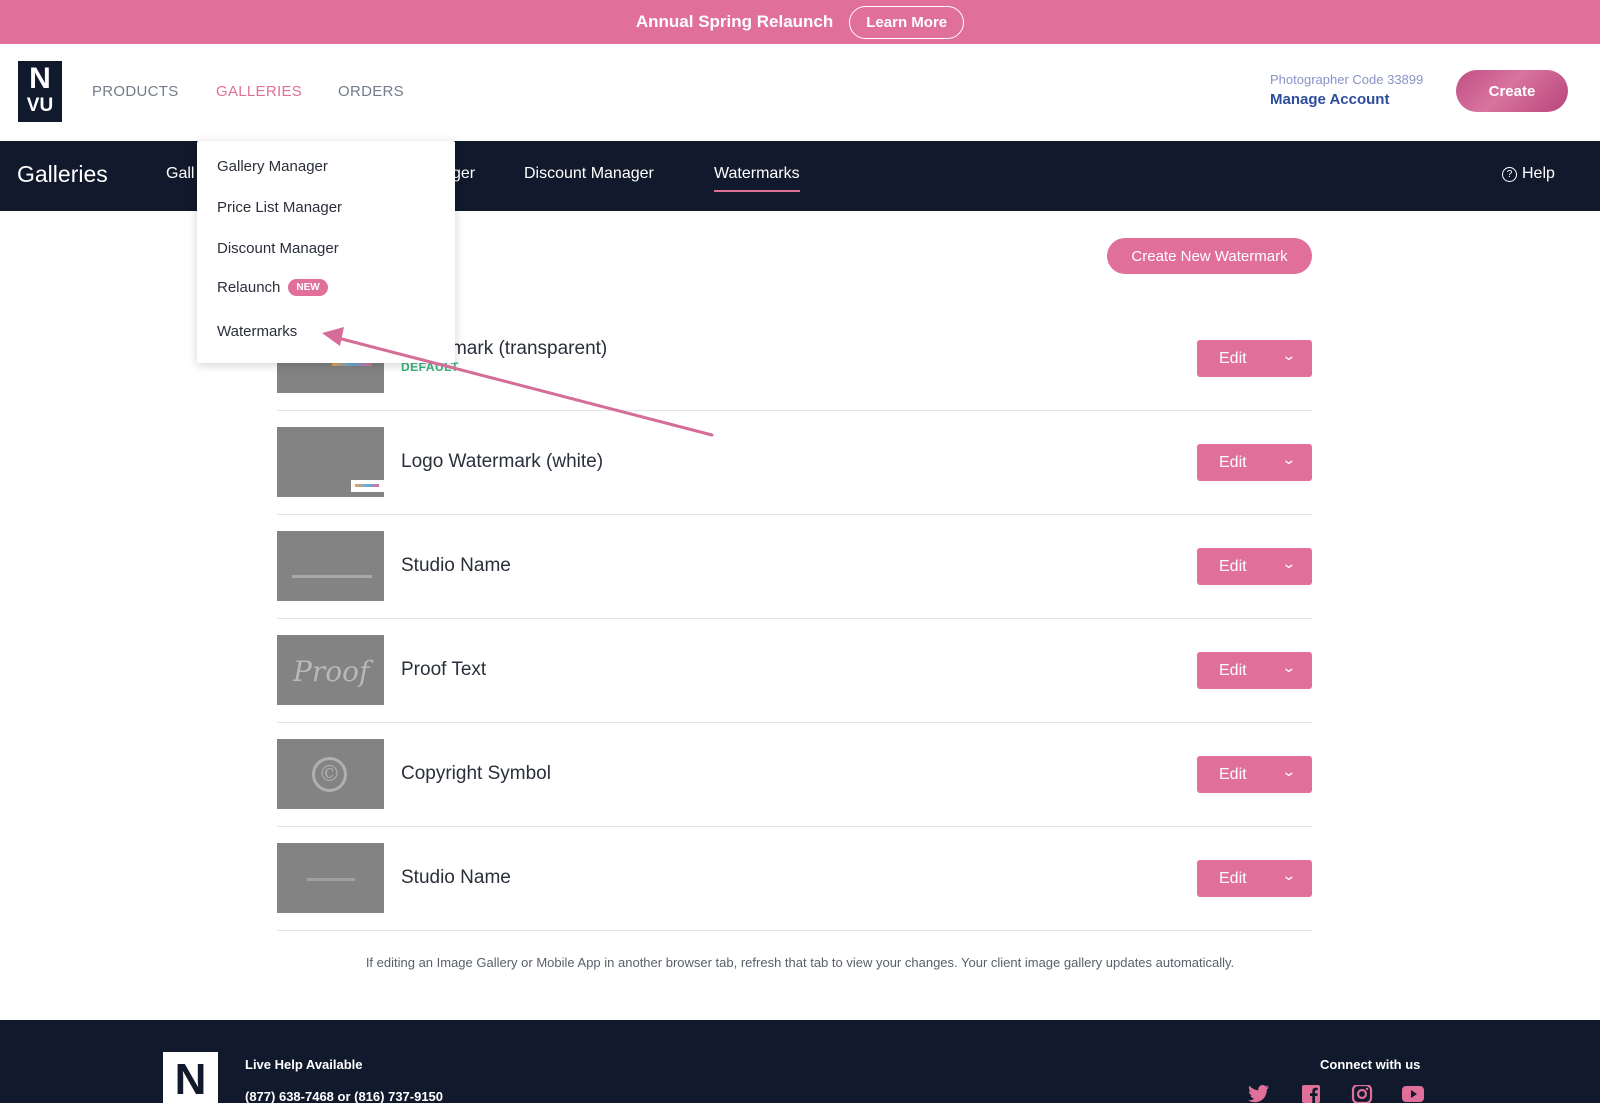 The height and width of the screenshot is (1103, 1600). Describe the element at coordinates (352, 364) in the screenshot. I see `color-logo-mark` at that location.